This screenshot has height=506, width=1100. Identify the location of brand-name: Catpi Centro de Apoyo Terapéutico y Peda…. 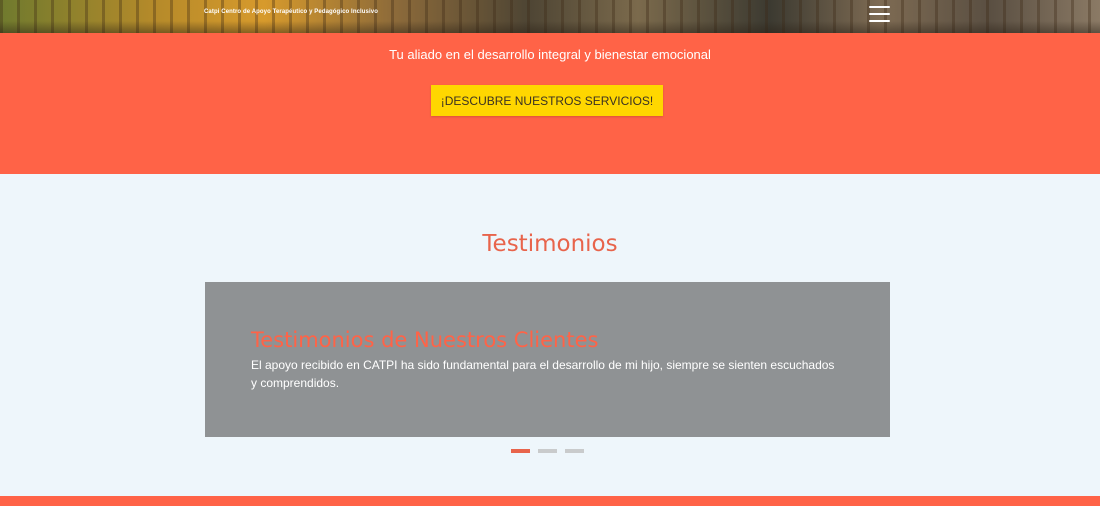
(291, 12).